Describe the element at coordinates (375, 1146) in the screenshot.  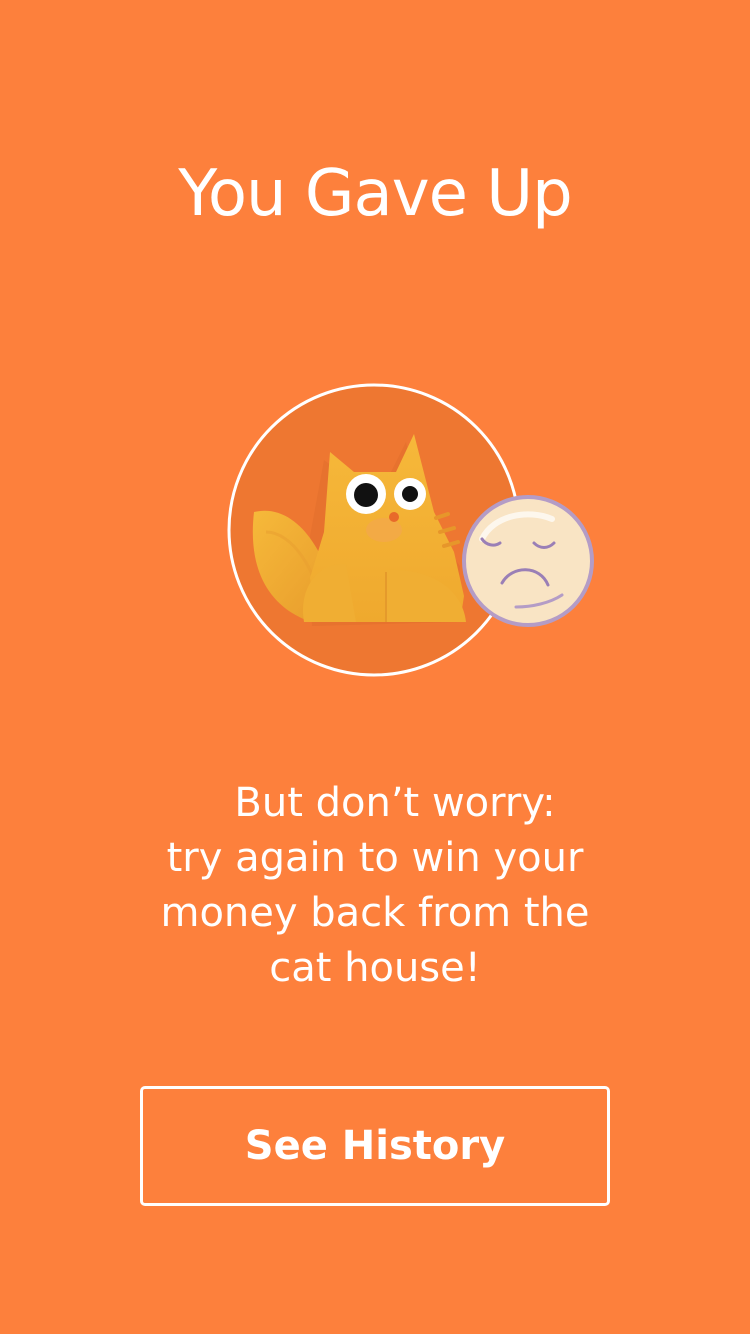
I see `see-history-button: See History` at that location.